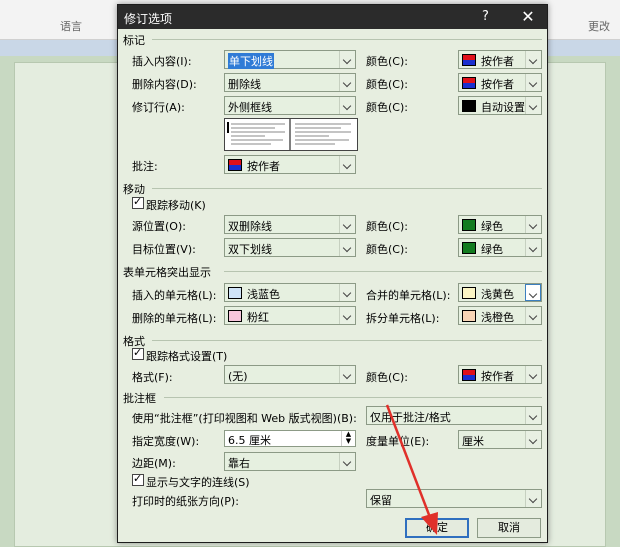  I want to click on paper-orientation-select: 保留, so click(454, 498).